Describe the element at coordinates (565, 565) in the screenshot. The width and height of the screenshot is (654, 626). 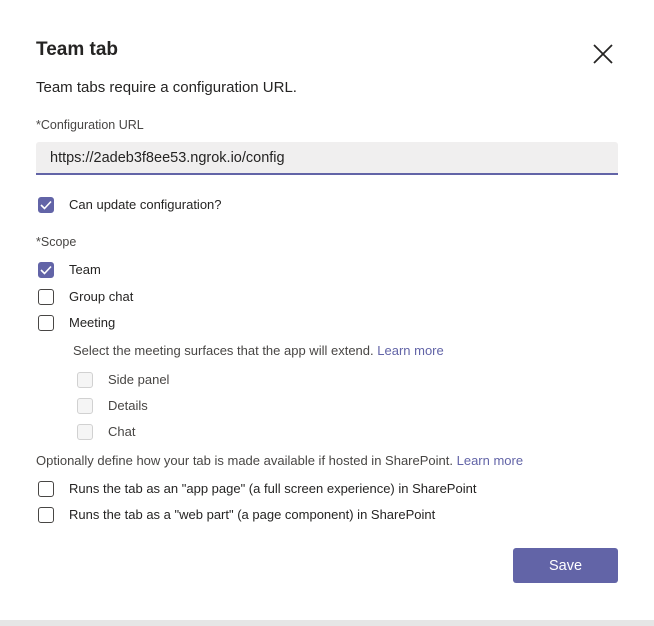
I see `save-button: Save` at that location.